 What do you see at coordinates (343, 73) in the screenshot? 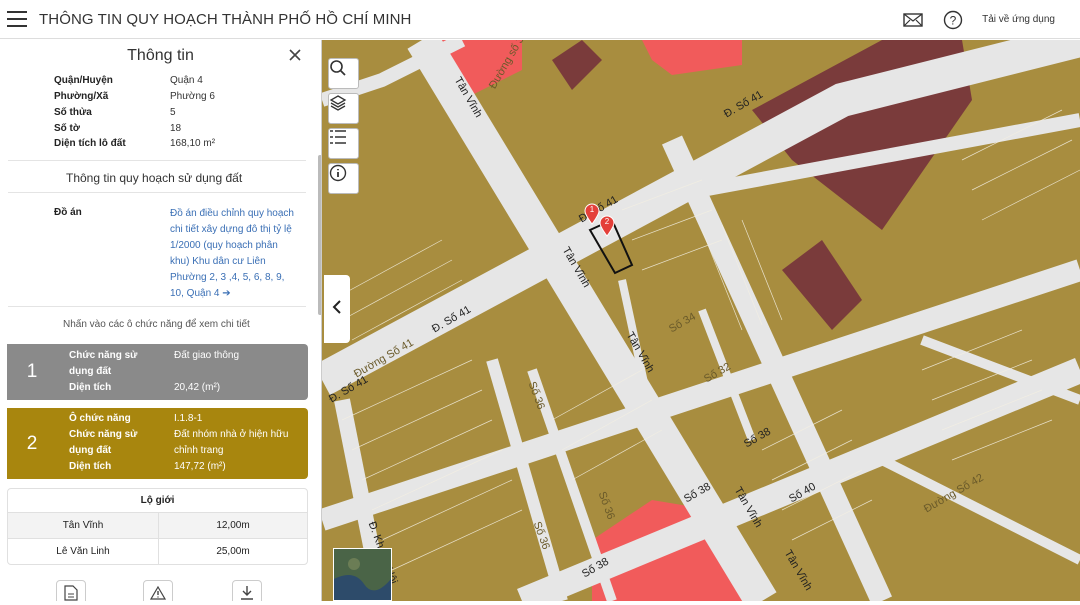
I see `map-search-button` at bounding box center [343, 73].